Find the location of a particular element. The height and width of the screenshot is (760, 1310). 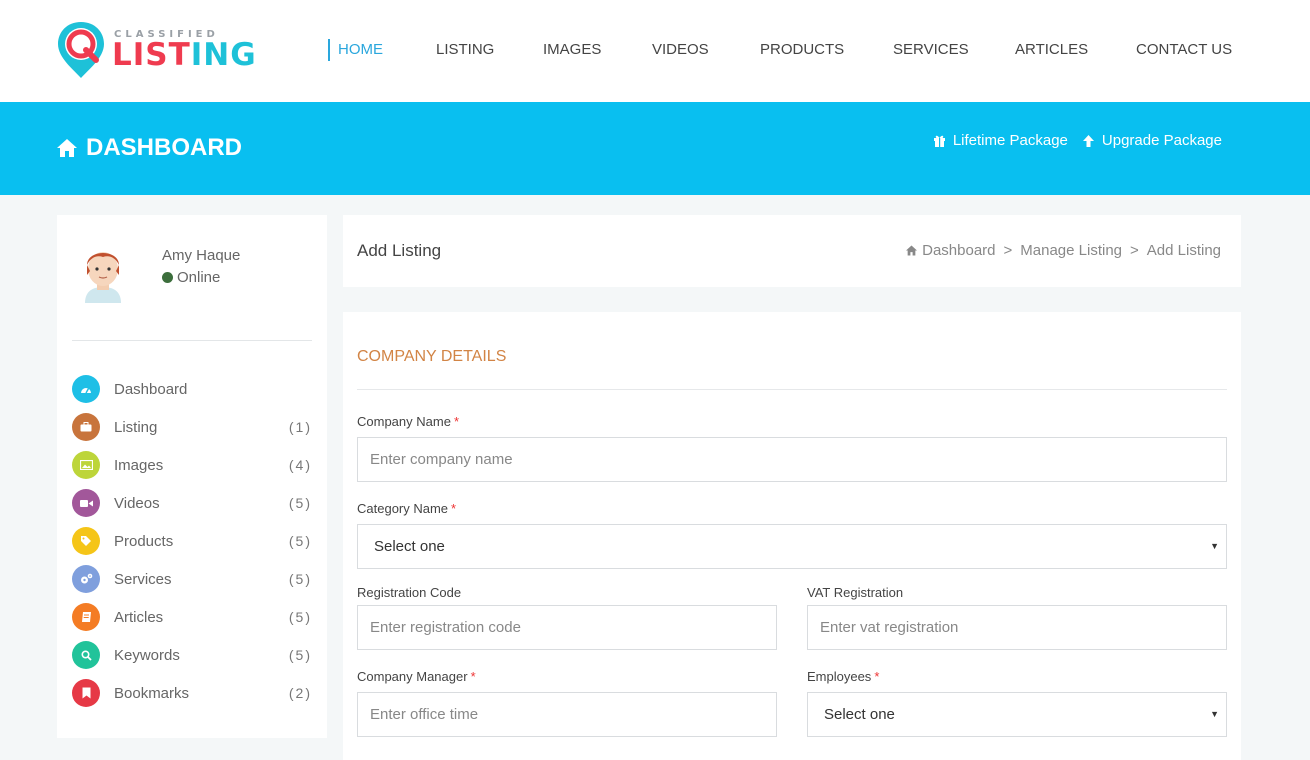

upgrade-package-link: Upgrade Package is located at coordinates (1152, 140).